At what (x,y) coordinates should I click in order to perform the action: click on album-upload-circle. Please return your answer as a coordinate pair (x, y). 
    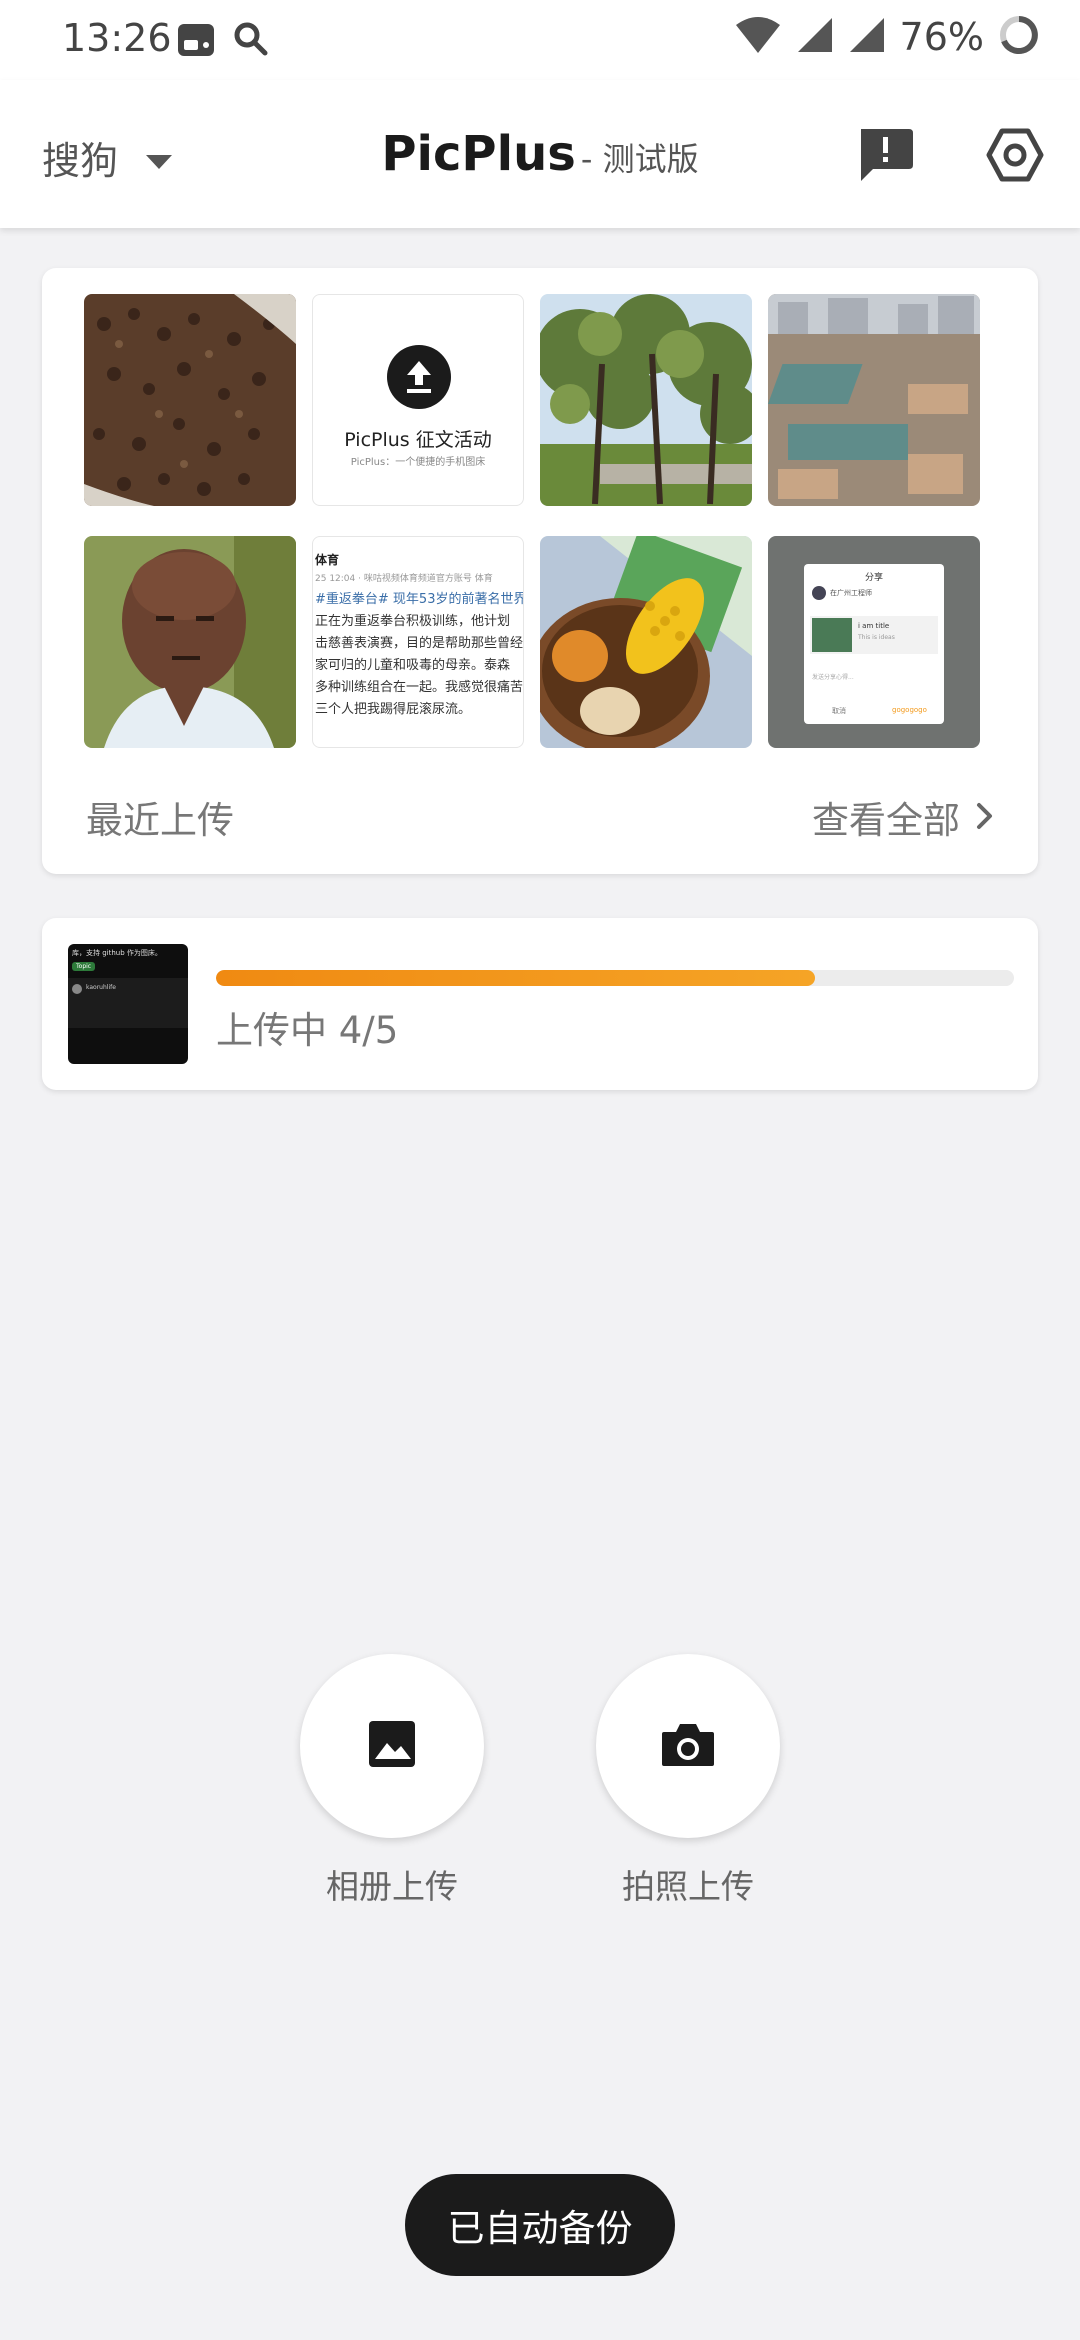
    Looking at the image, I should click on (392, 1746).